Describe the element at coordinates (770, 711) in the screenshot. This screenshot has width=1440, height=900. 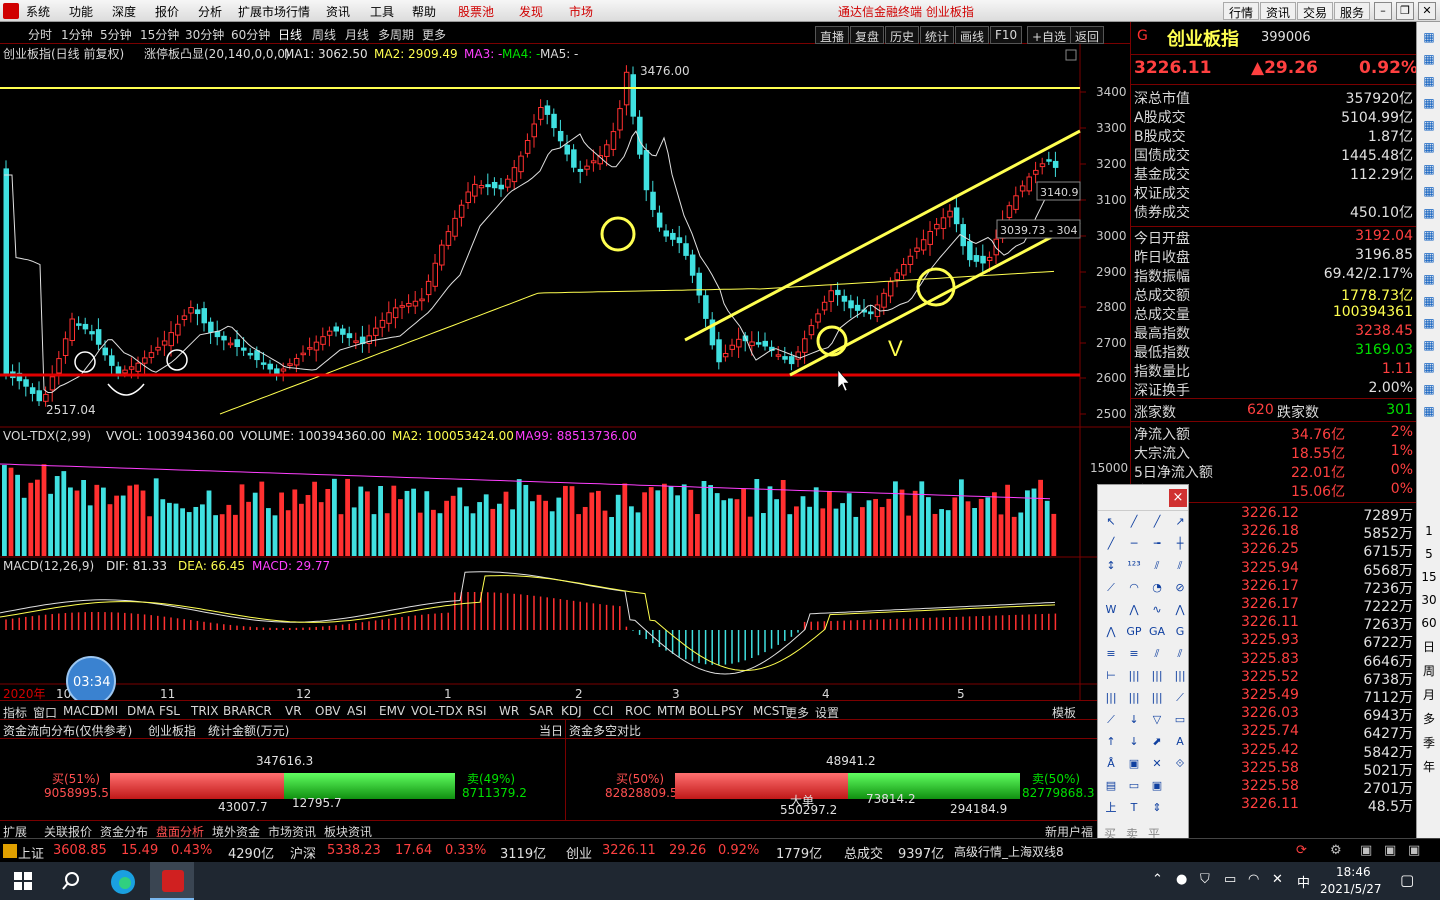
I see `indicator-tab-23: MCST` at that location.